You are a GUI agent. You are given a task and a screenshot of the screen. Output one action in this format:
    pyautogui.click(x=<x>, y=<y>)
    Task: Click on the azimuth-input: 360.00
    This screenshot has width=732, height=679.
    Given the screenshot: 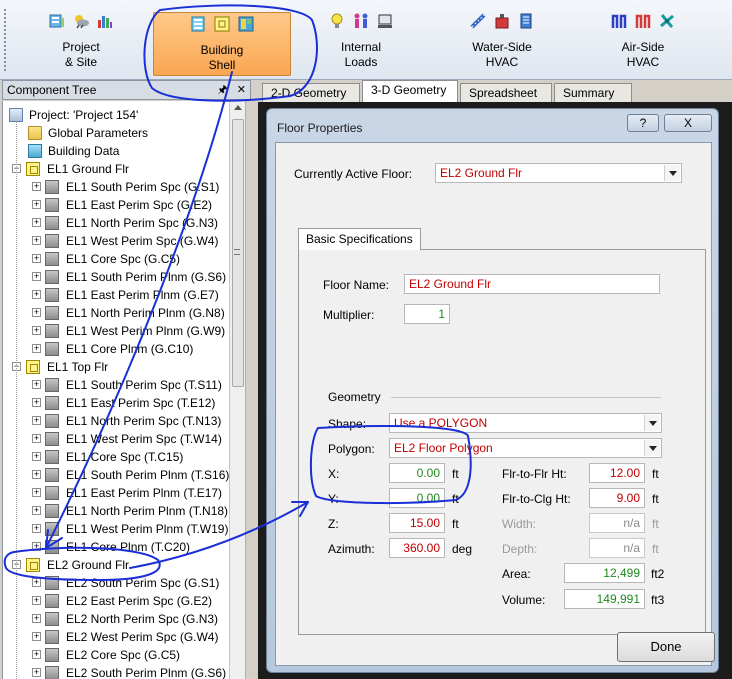 What is the action you would take?
    pyautogui.click(x=417, y=548)
    